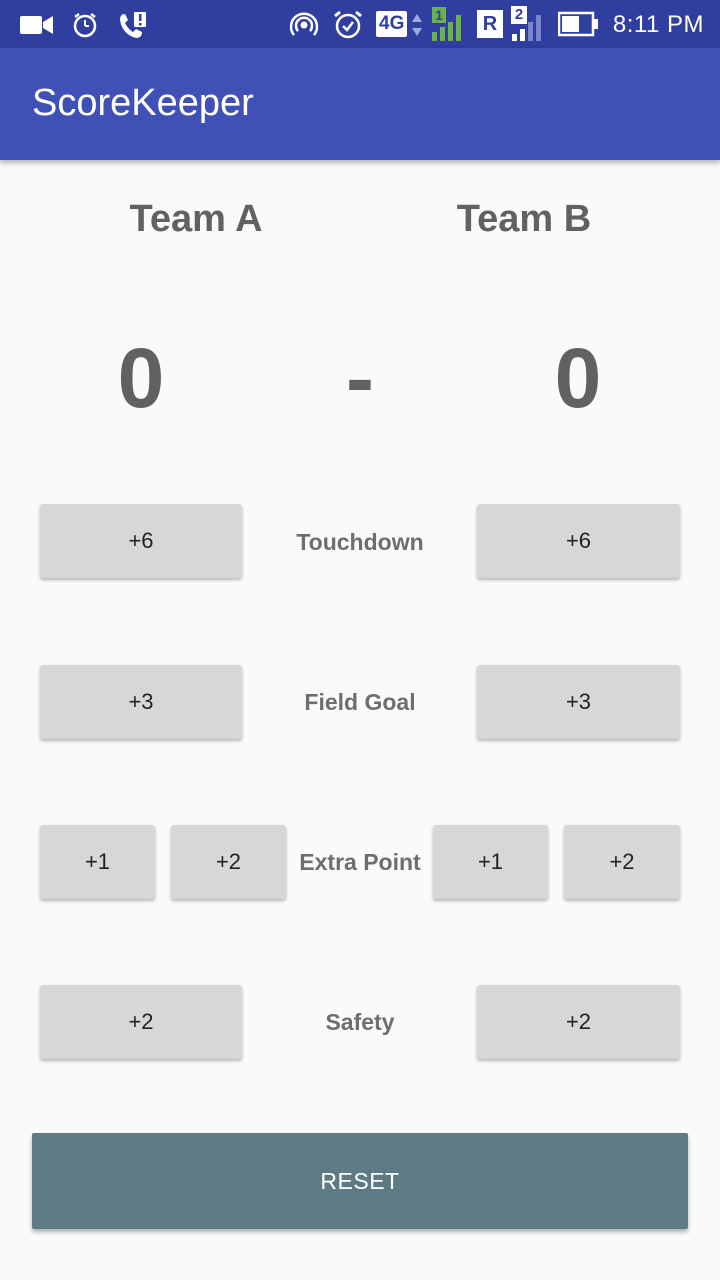  I want to click on team-a-extra-point-2-button: +2, so click(228, 862).